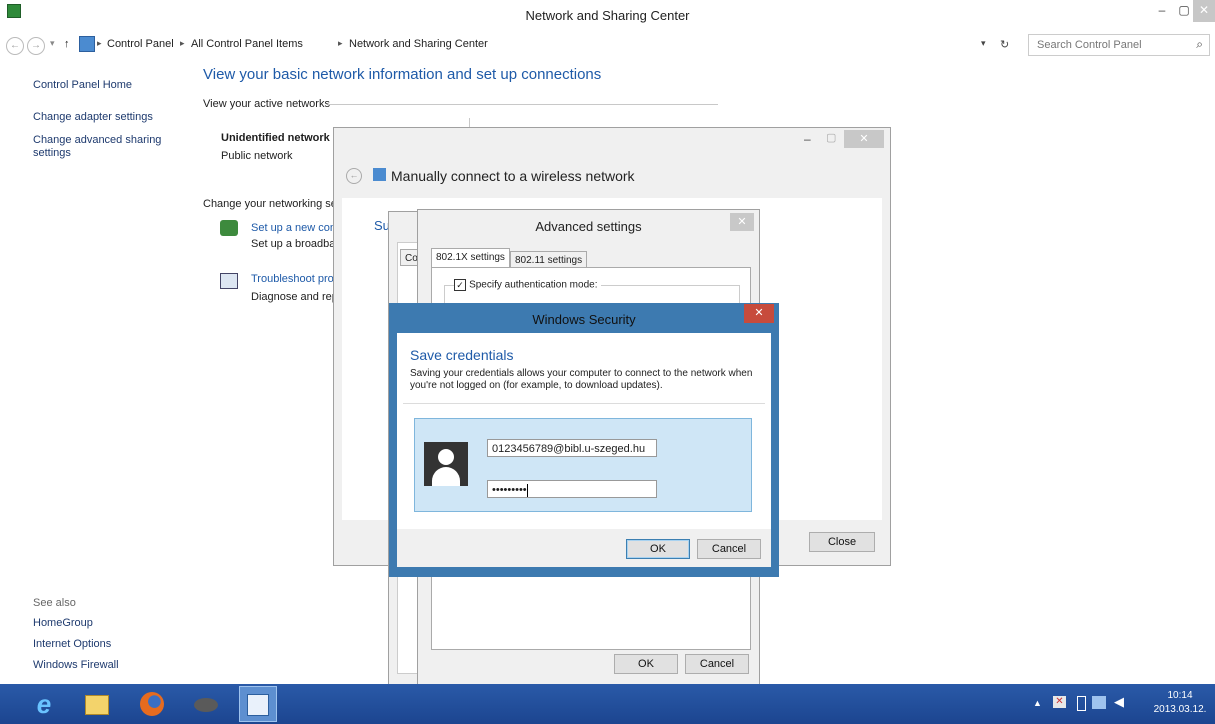 Image resolution: width=1215 pixels, height=724 pixels. Describe the element at coordinates (591, 578) in the screenshot. I see `credentials-list-box` at that location.